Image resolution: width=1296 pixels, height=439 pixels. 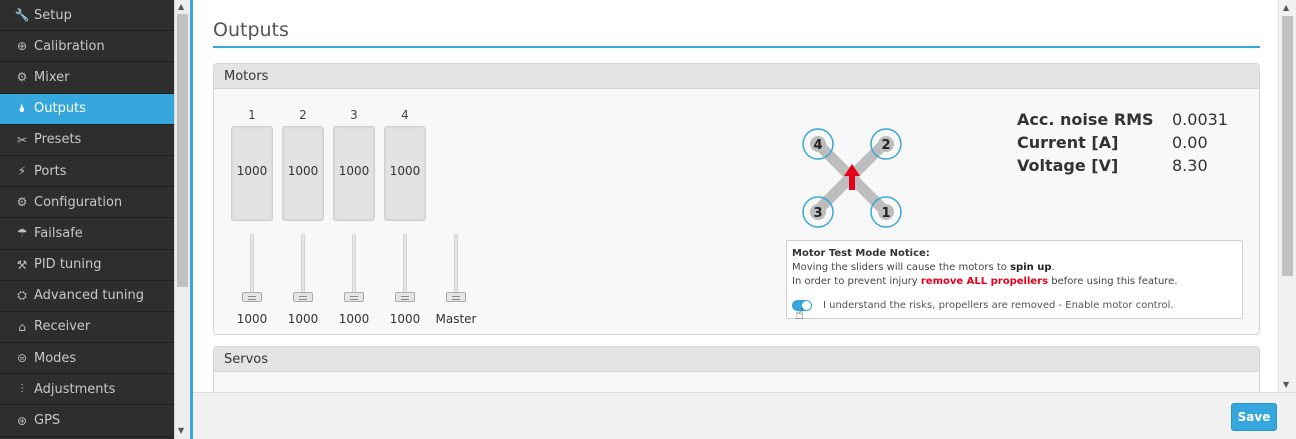 What do you see at coordinates (354, 297) in the screenshot?
I see `motor-3-slider-handle` at bounding box center [354, 297].